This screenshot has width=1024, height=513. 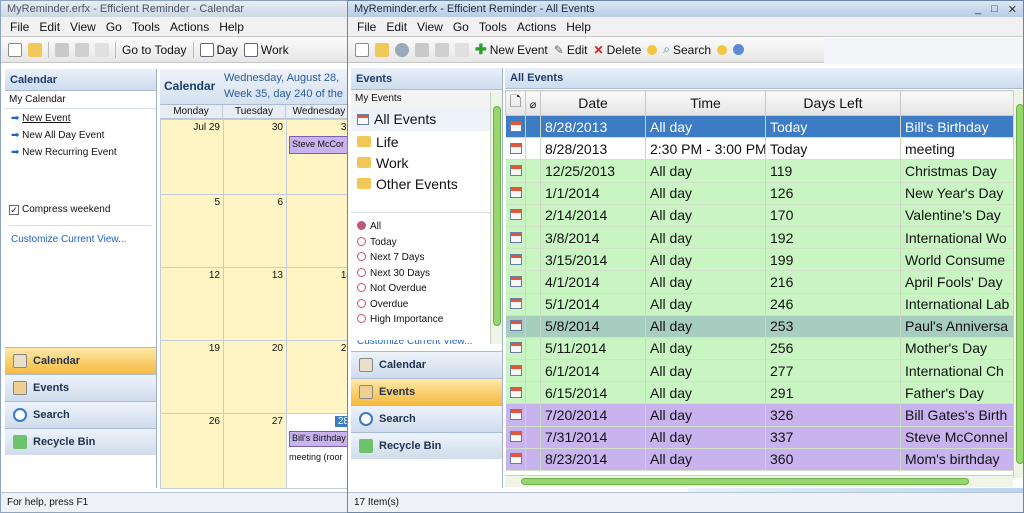 What do you see at coordinates (402, 50) in the screenshot?
I see `save-button` at bounding box center [402, 50].